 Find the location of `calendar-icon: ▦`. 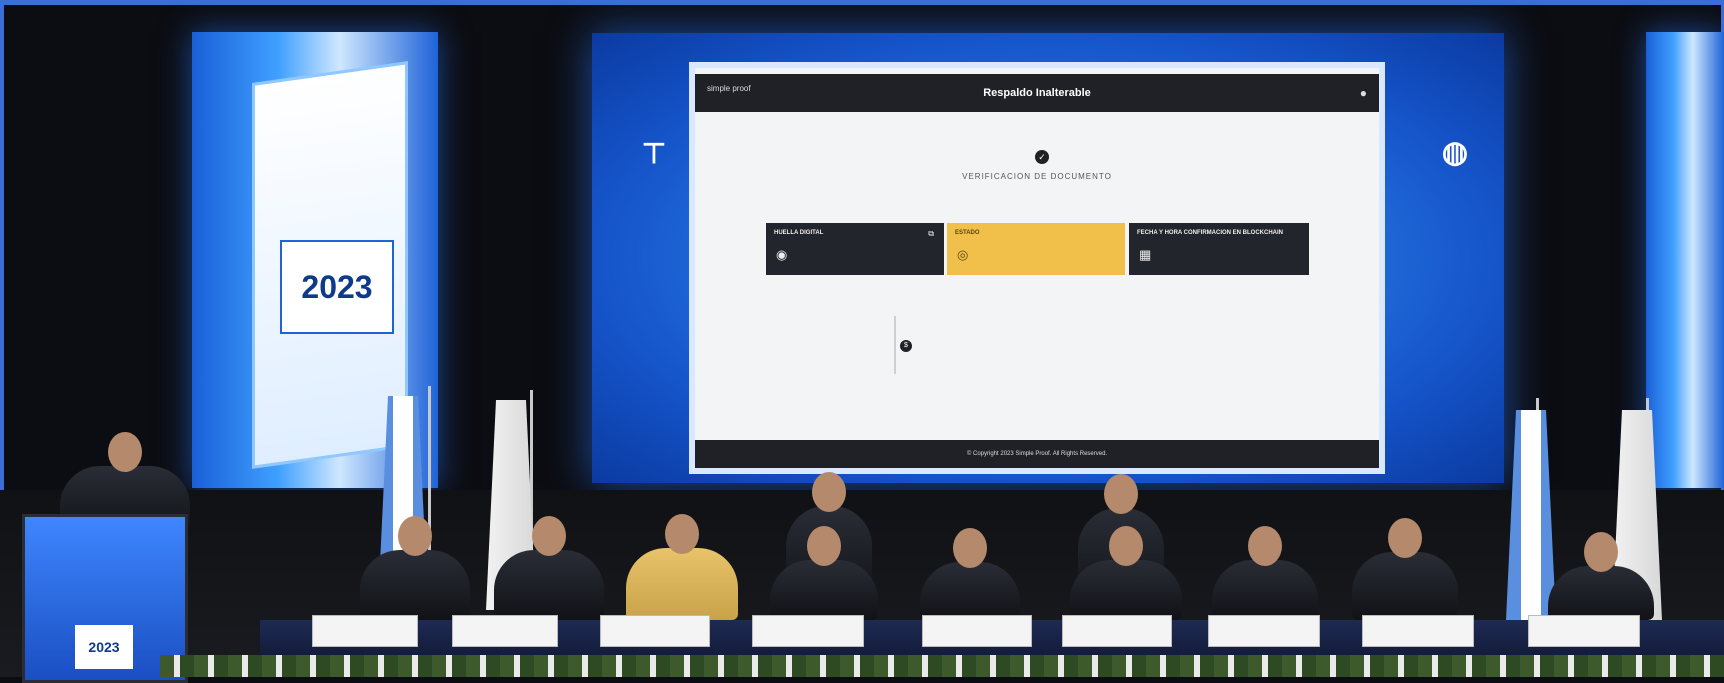

calendar-icon: ▦ is located at coordinates (1145, 254).